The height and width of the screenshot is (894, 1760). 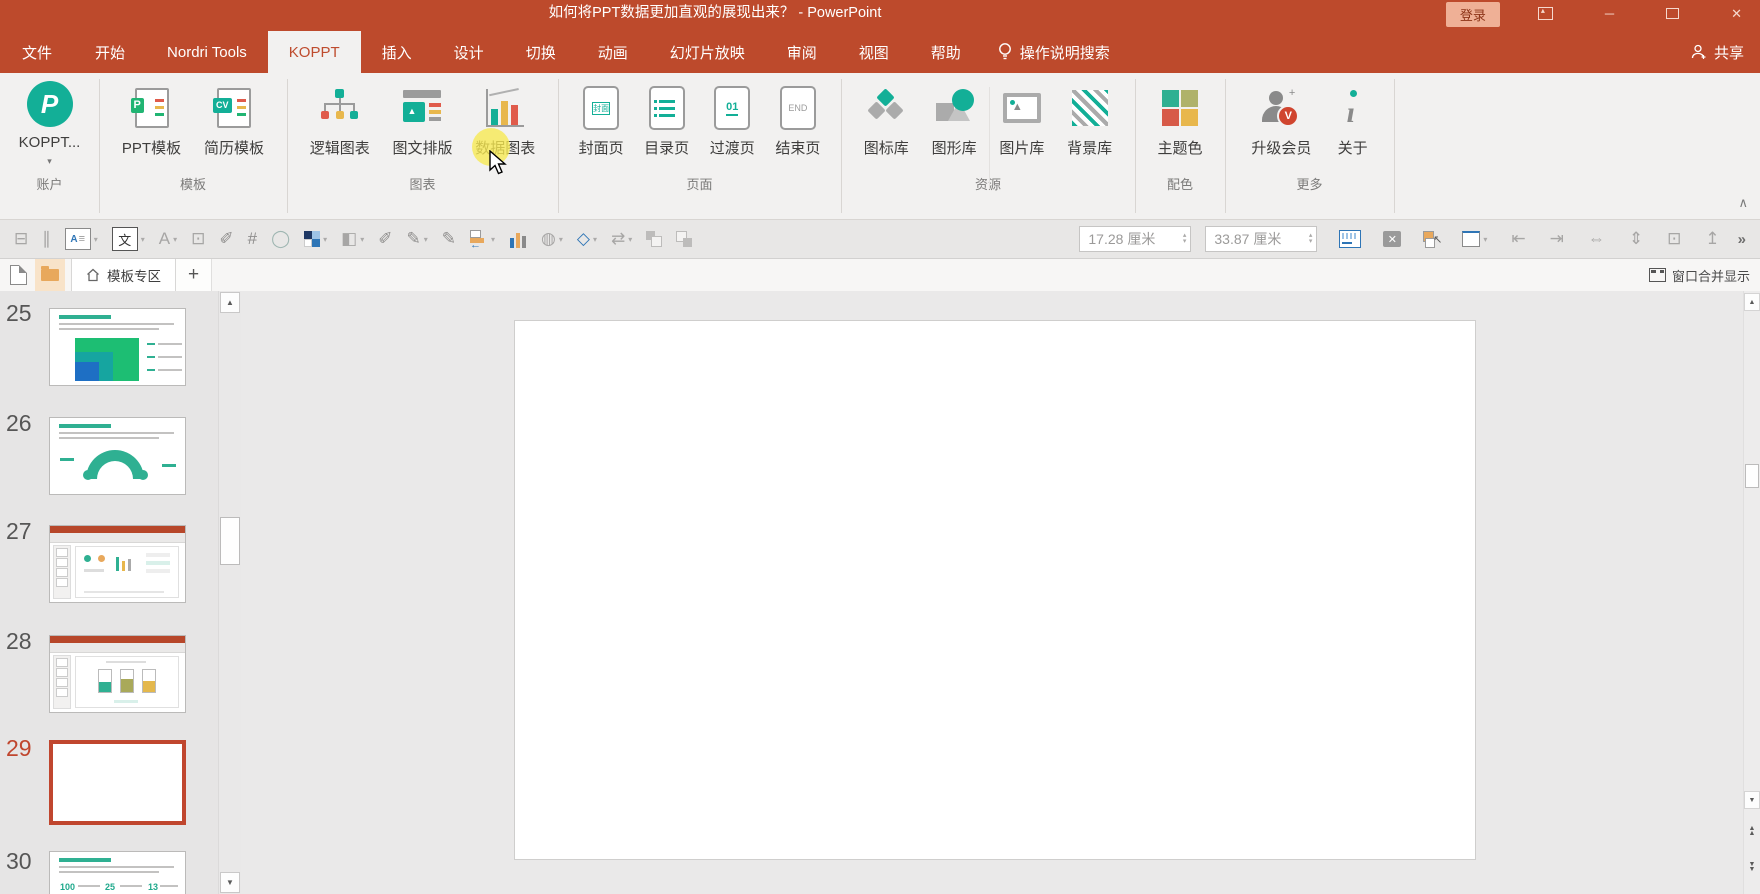 What do you see at coordinates (802, 52) in the screenshot?
I see `tab-review: 审阅` at bounding box center [802, 52].